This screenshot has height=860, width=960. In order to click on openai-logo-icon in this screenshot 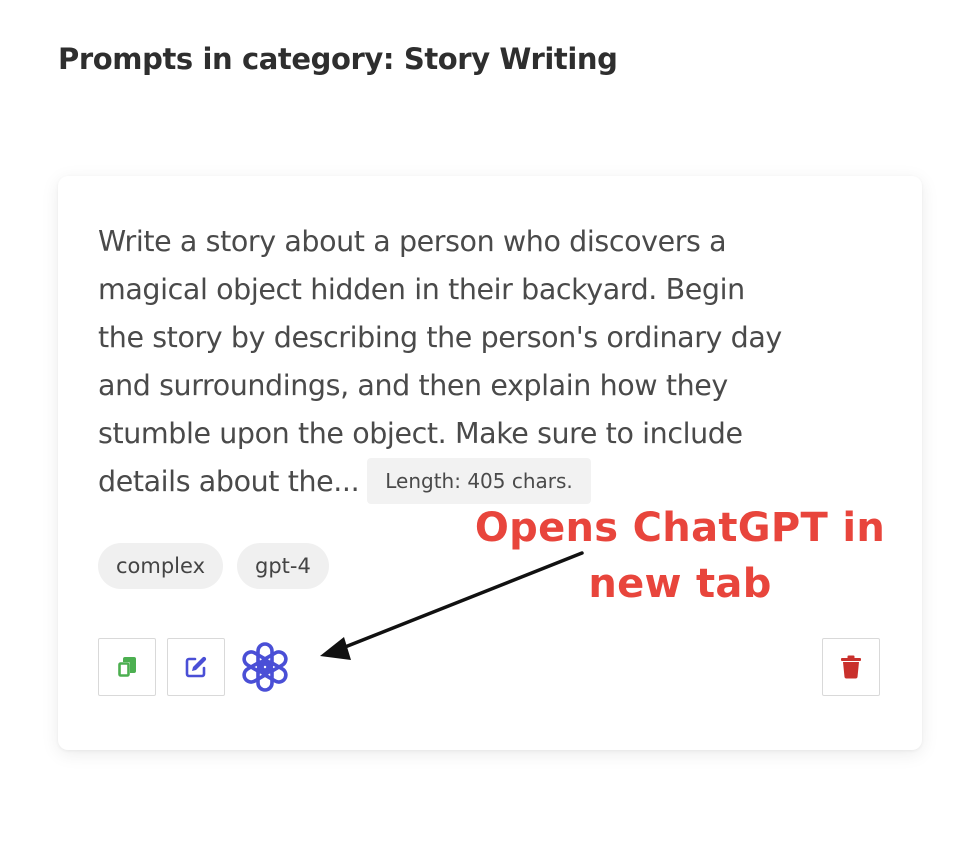, I will do `click(265, 667)`.